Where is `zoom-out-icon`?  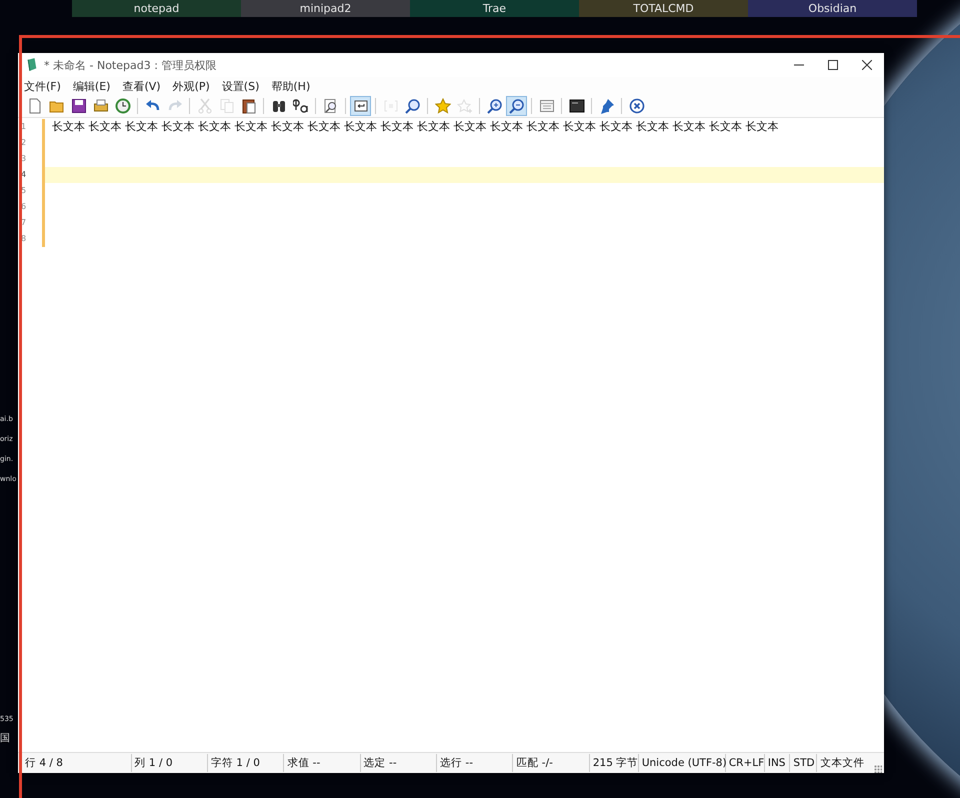
zoom-out-icon is located at coordinates (516, 106).